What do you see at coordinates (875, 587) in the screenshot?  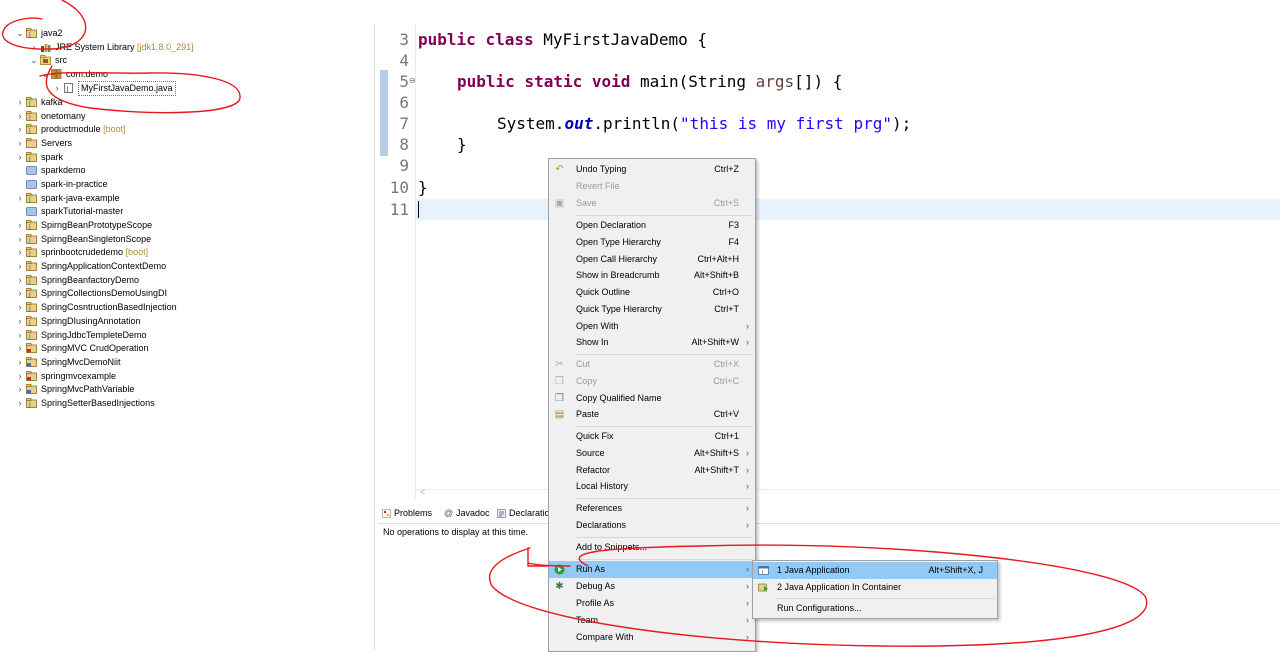 I see `menu-item-java-application-in-container: 2 Java Application In Container` at bounding box center [875, 587].